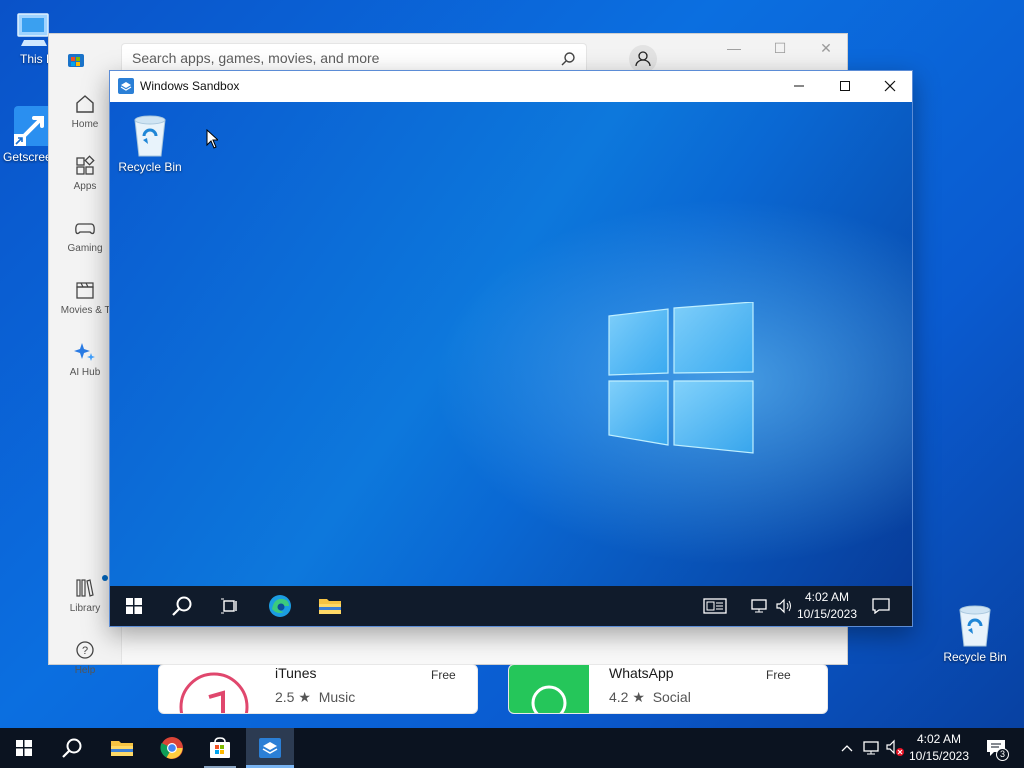  Describe the element at coordinates (511, 606) in the screenshot. I see `sandbox-taskbar: 4:02 AM 10/15/2023` at that location.